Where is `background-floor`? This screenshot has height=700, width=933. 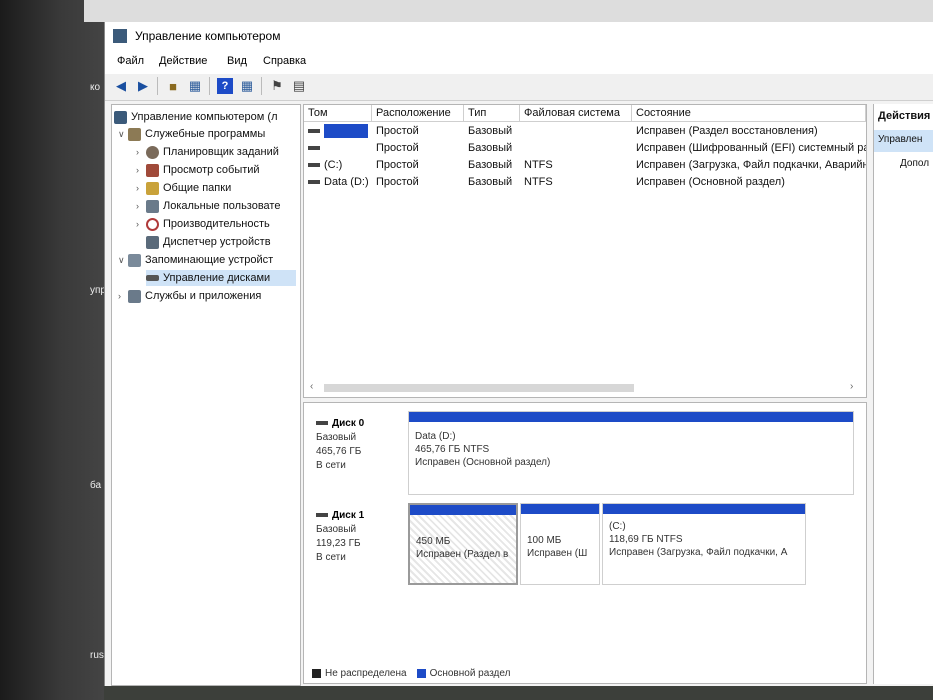 background-floor is located at coordinates (518, 693).